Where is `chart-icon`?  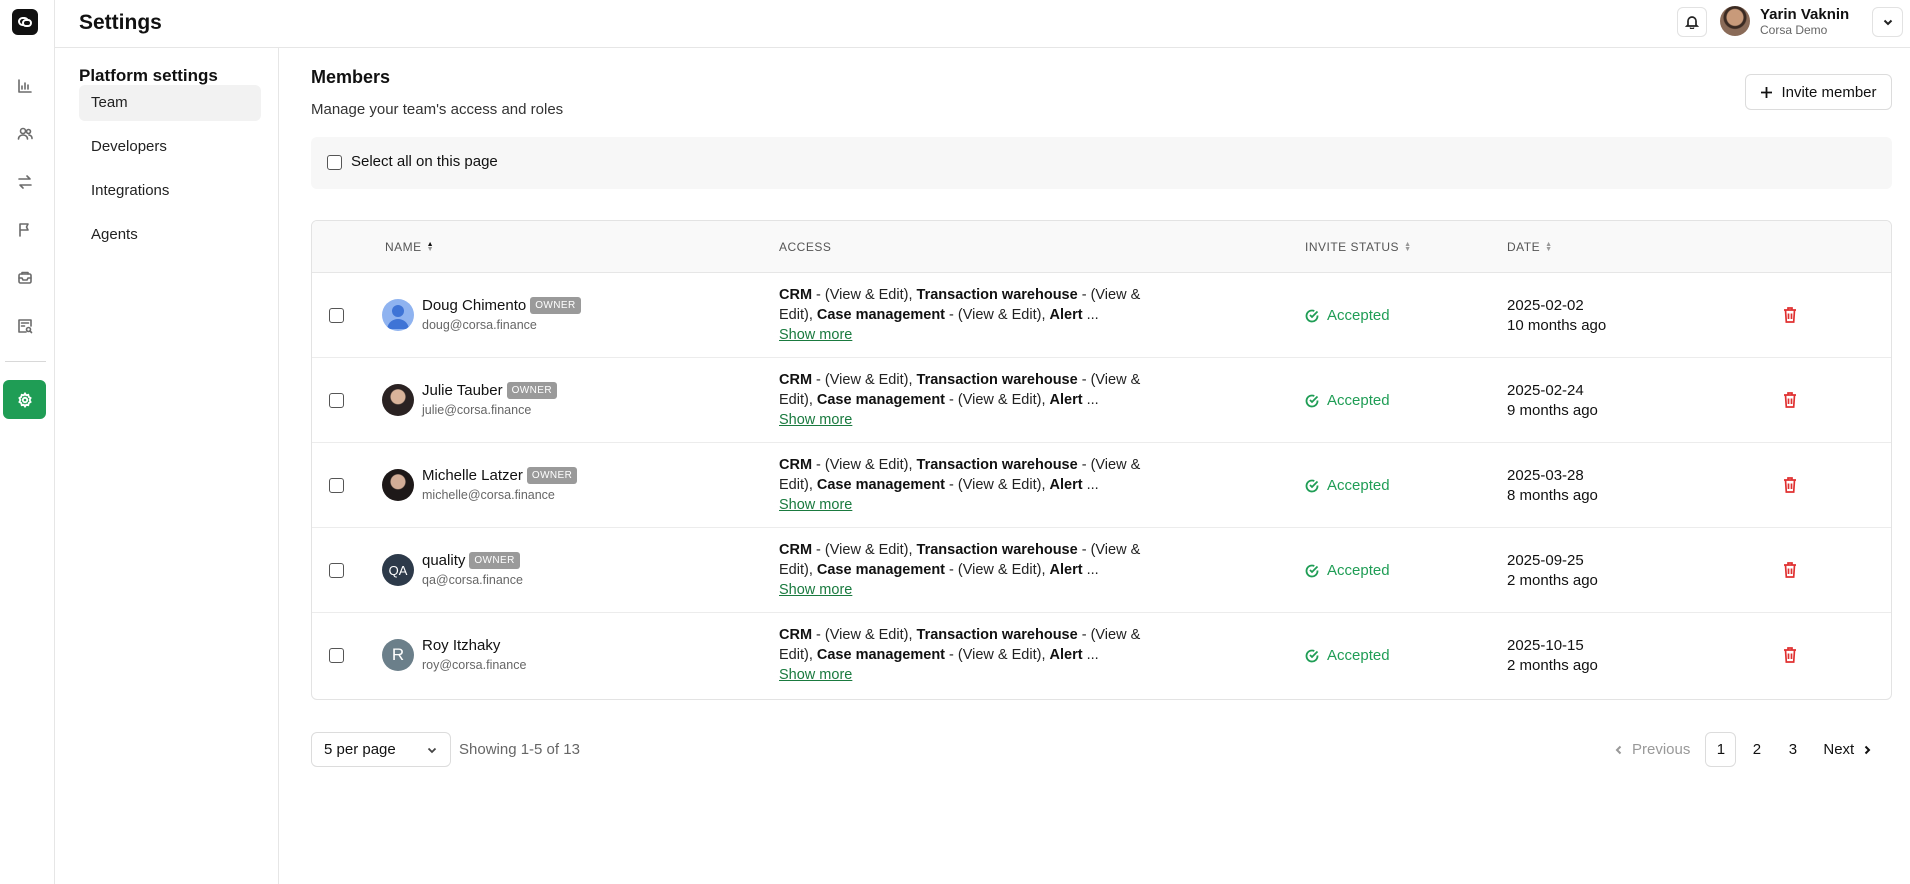 chart-icon is located at coordinates (25, 86).